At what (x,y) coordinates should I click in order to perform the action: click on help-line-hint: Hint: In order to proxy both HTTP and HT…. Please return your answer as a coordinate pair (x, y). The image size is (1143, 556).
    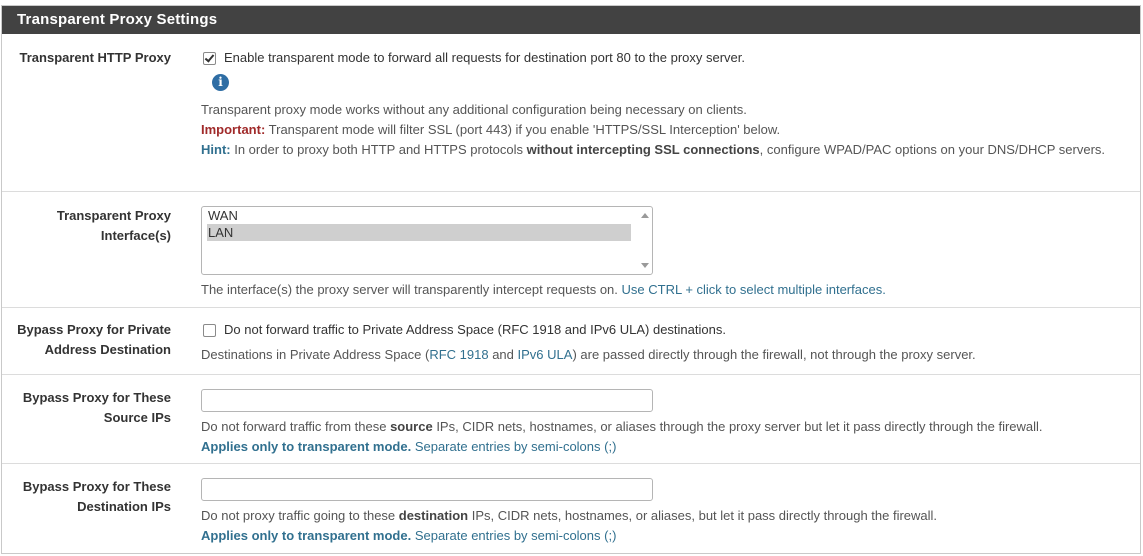
    Looking at the image, I should click on (656, 150).